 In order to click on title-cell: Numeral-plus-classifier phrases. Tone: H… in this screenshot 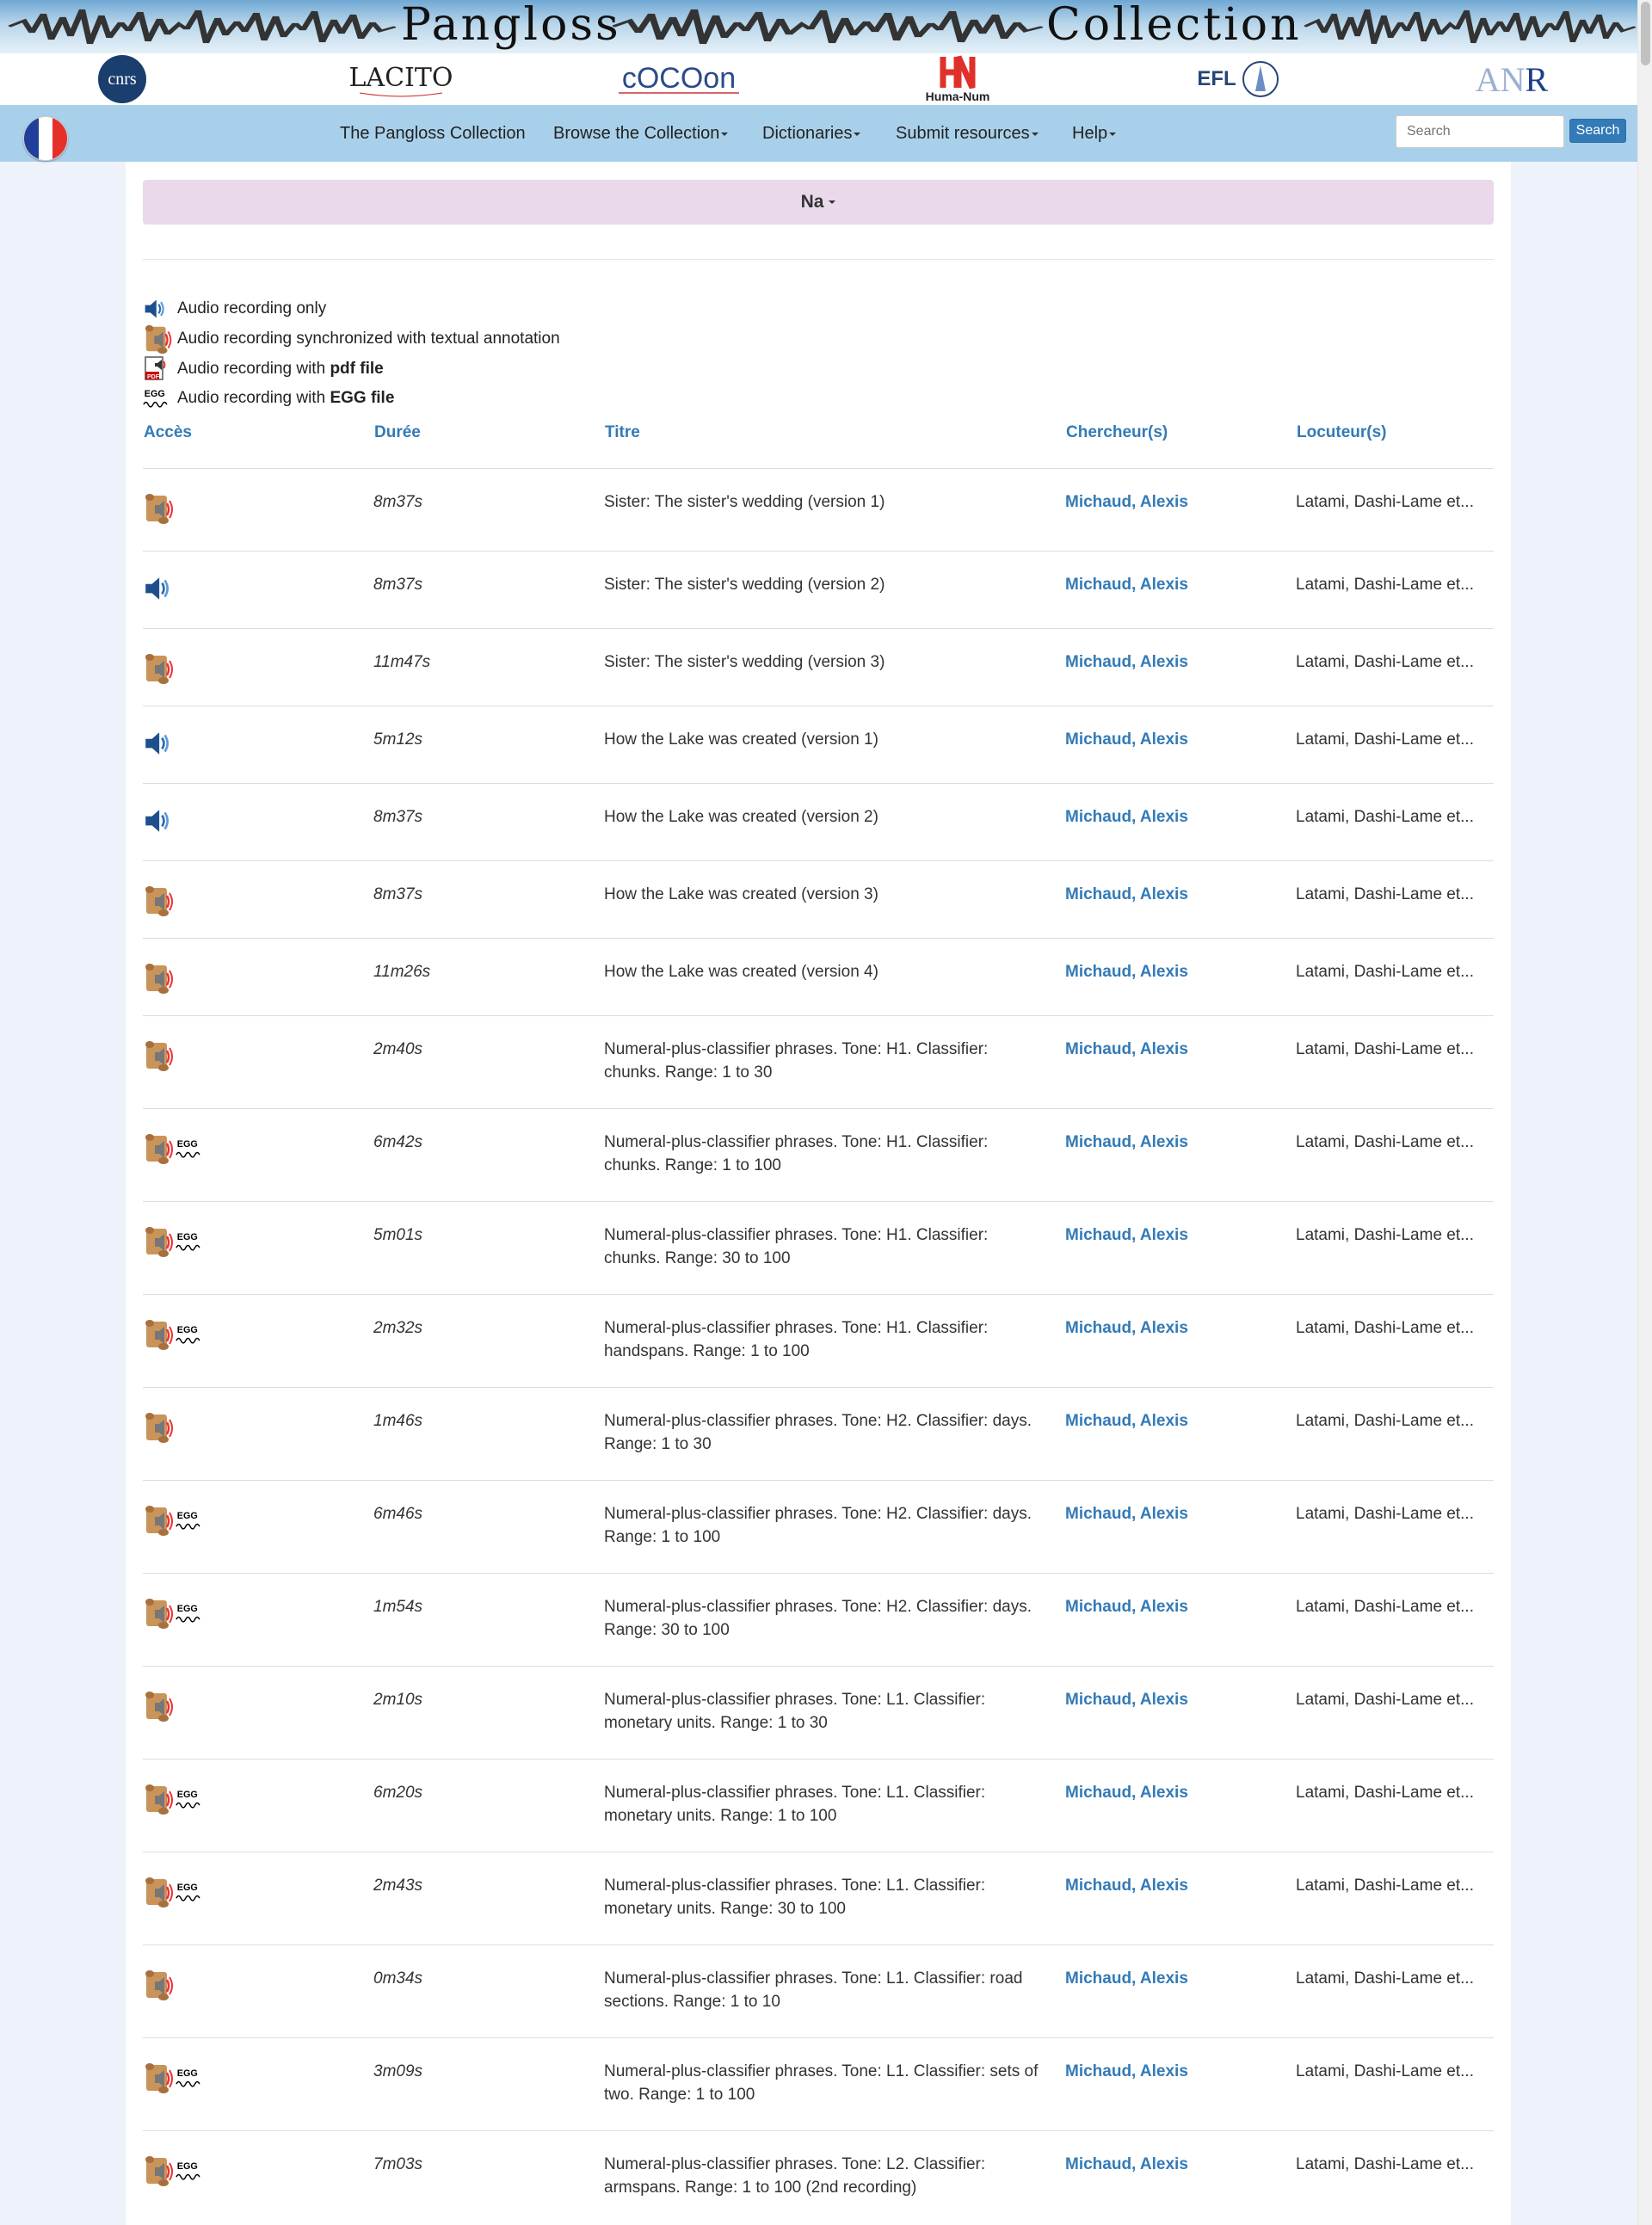, I will do `click(818, 1619)`.